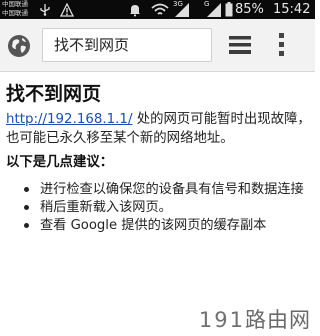 The image size is (320, 336). Describe the element at coordinates (15, 4) in the screenshot. I see `carrier-label-1: 中国联通` at that location.